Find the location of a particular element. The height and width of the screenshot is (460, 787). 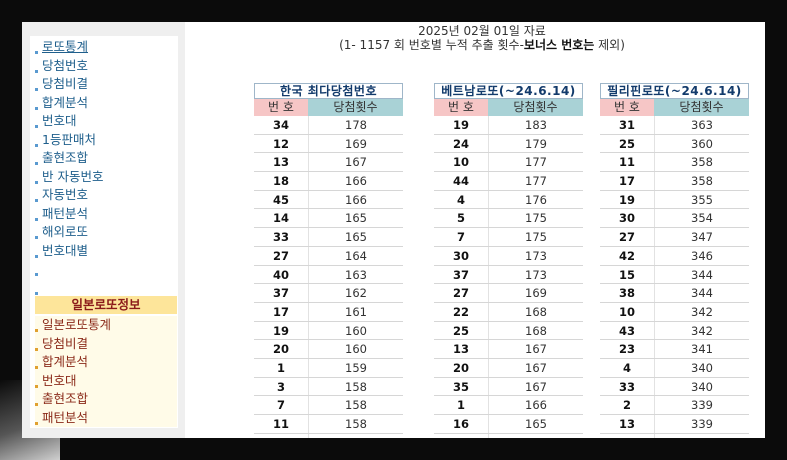

table-row: 1 166 is located at coordinates (508, 405).